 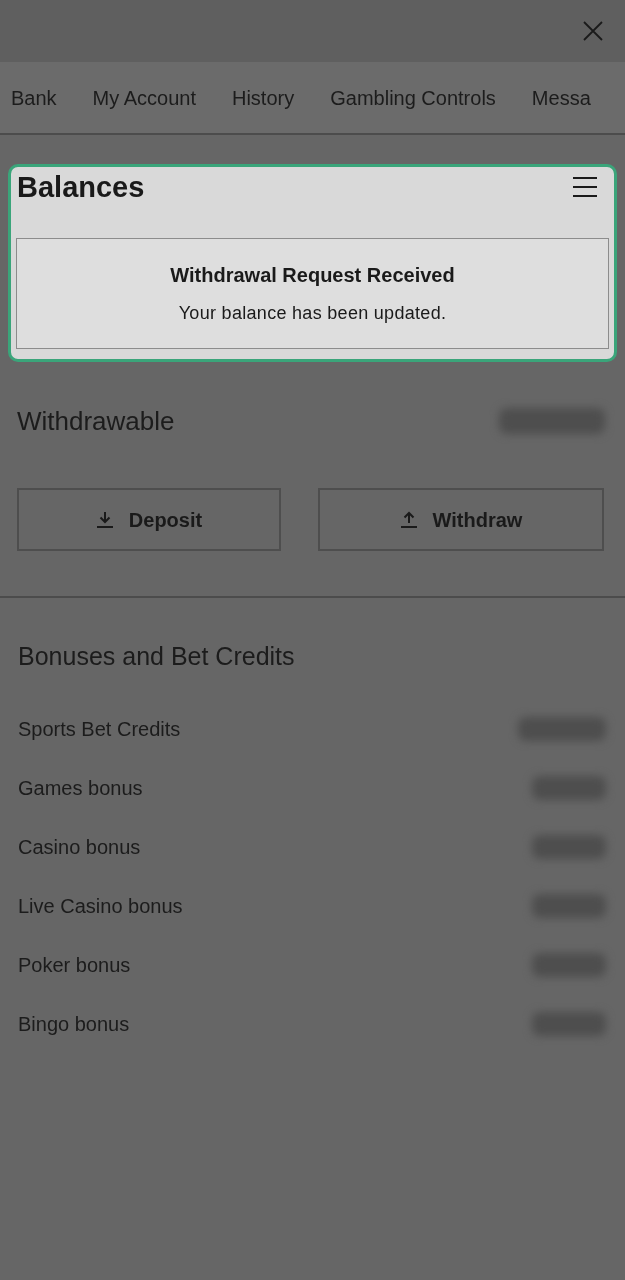 I want to click on notice-title: Withdrawal Request Received, so click(x=312, y=275).